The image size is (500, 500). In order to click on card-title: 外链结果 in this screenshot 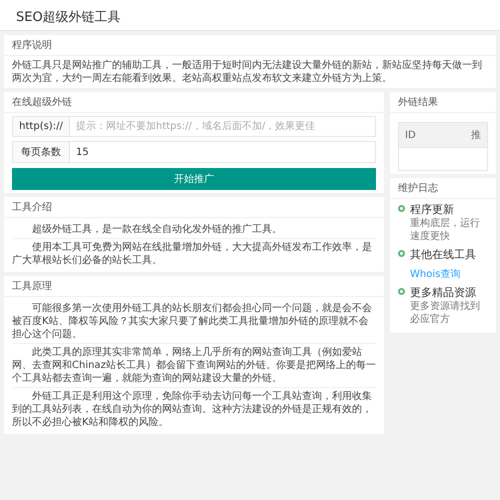, I will do `click(443, 102)`.